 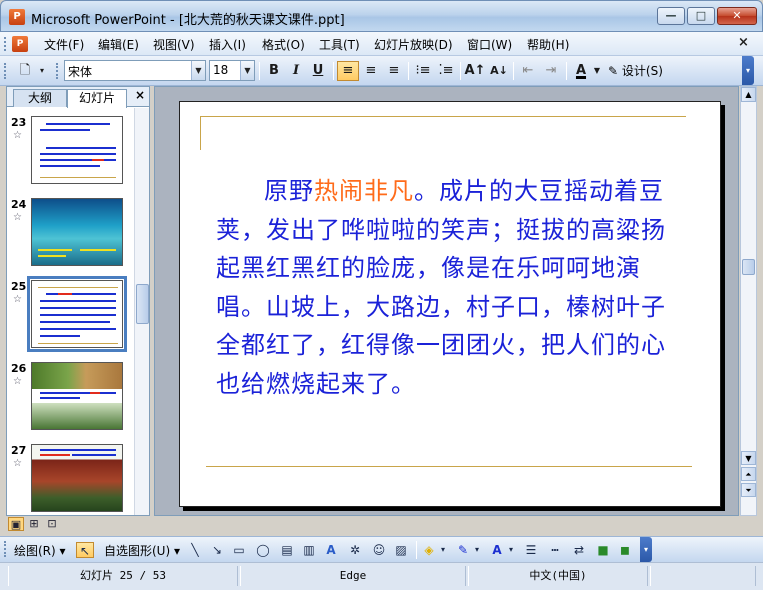 What do you see at coordinates (217, 550) in the screenshot?
I see `arrow-icon: ↘` at bounding box center [217, 550].